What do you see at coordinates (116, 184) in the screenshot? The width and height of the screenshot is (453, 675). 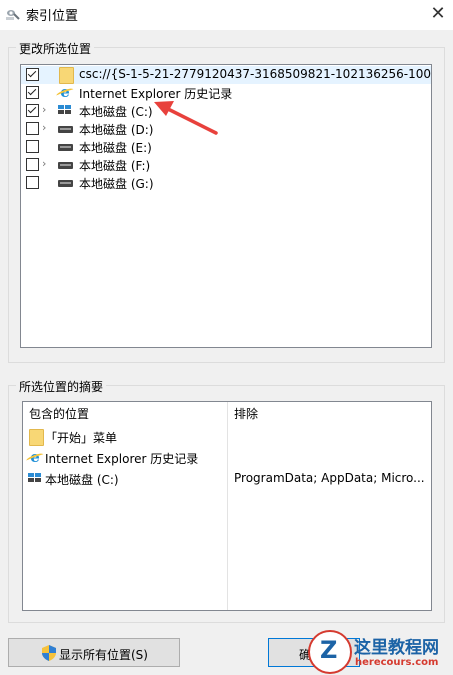 I see `location-label: 本地磁盘 (G:)` at bounding box center [116, 184].